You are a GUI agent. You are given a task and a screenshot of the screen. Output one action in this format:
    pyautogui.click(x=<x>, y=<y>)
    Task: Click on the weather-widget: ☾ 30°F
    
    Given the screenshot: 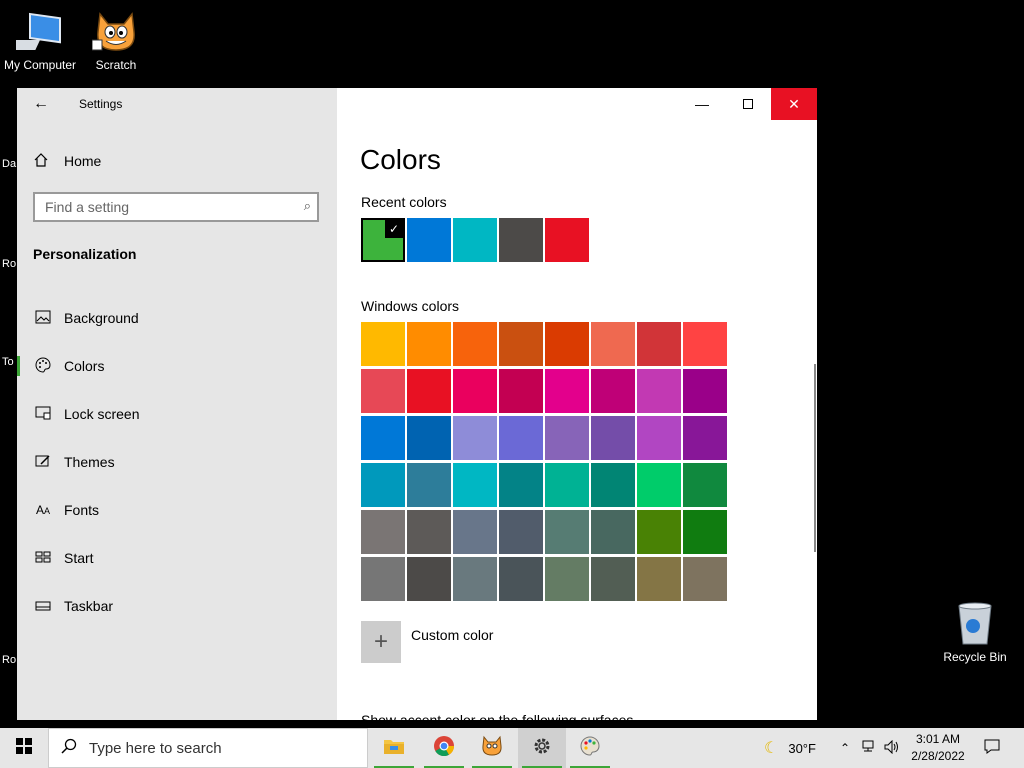 What is the action you would take?
    pyautogui.click(x=790, y=748)
    